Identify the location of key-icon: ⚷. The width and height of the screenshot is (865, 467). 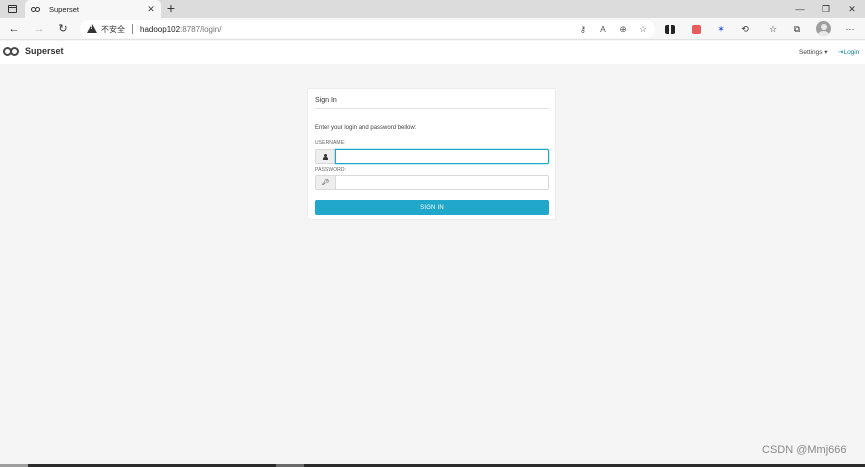
(583, 29).